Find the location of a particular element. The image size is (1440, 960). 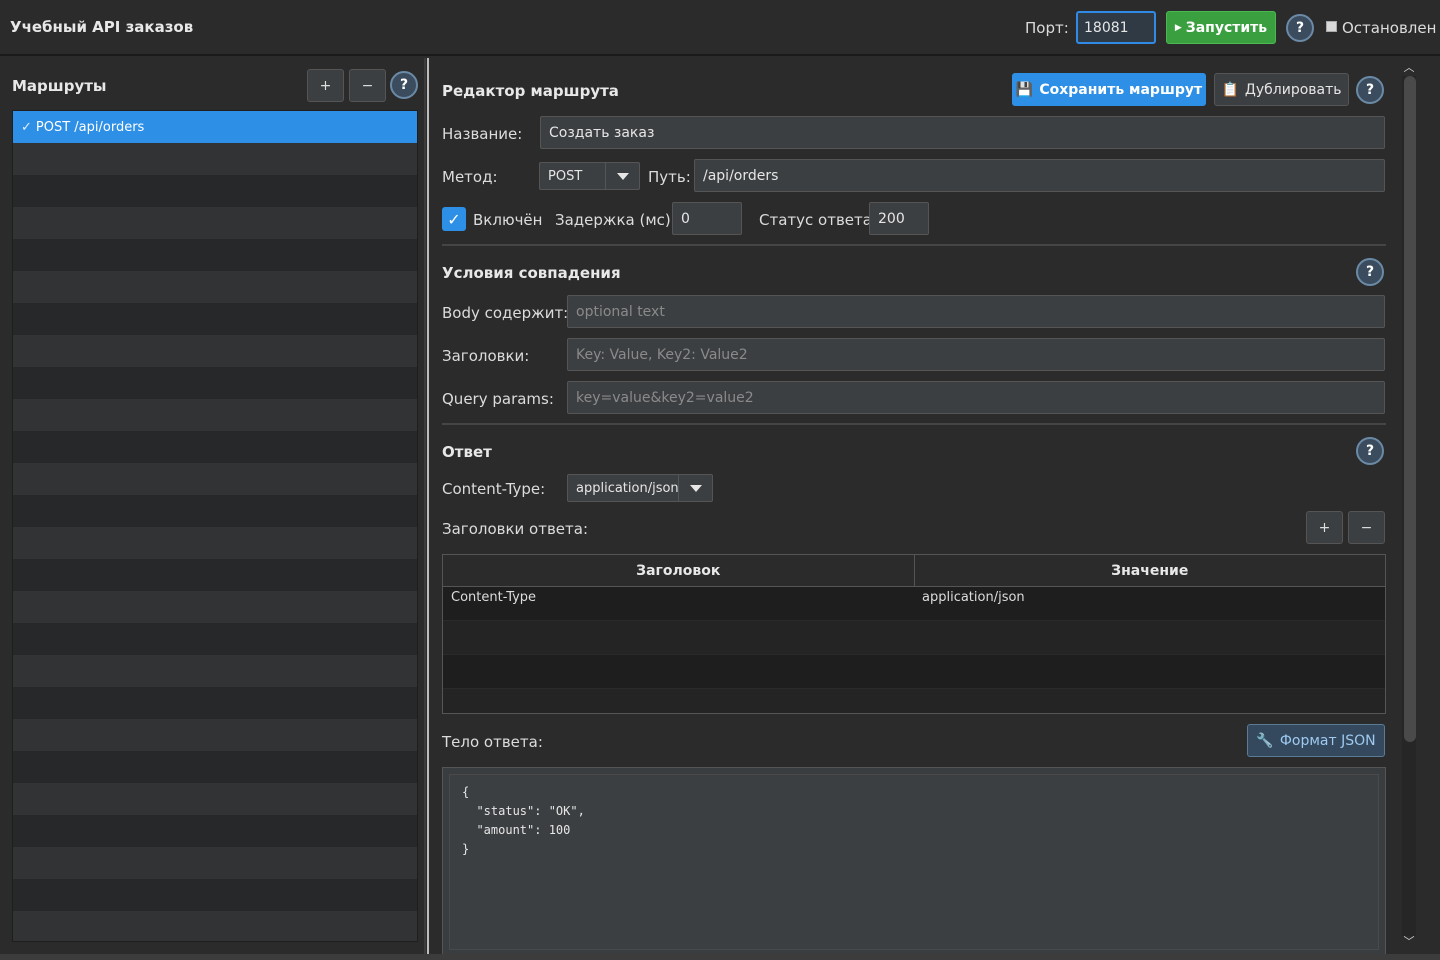

scroll-thumb is located at coordinates (1410, 409).